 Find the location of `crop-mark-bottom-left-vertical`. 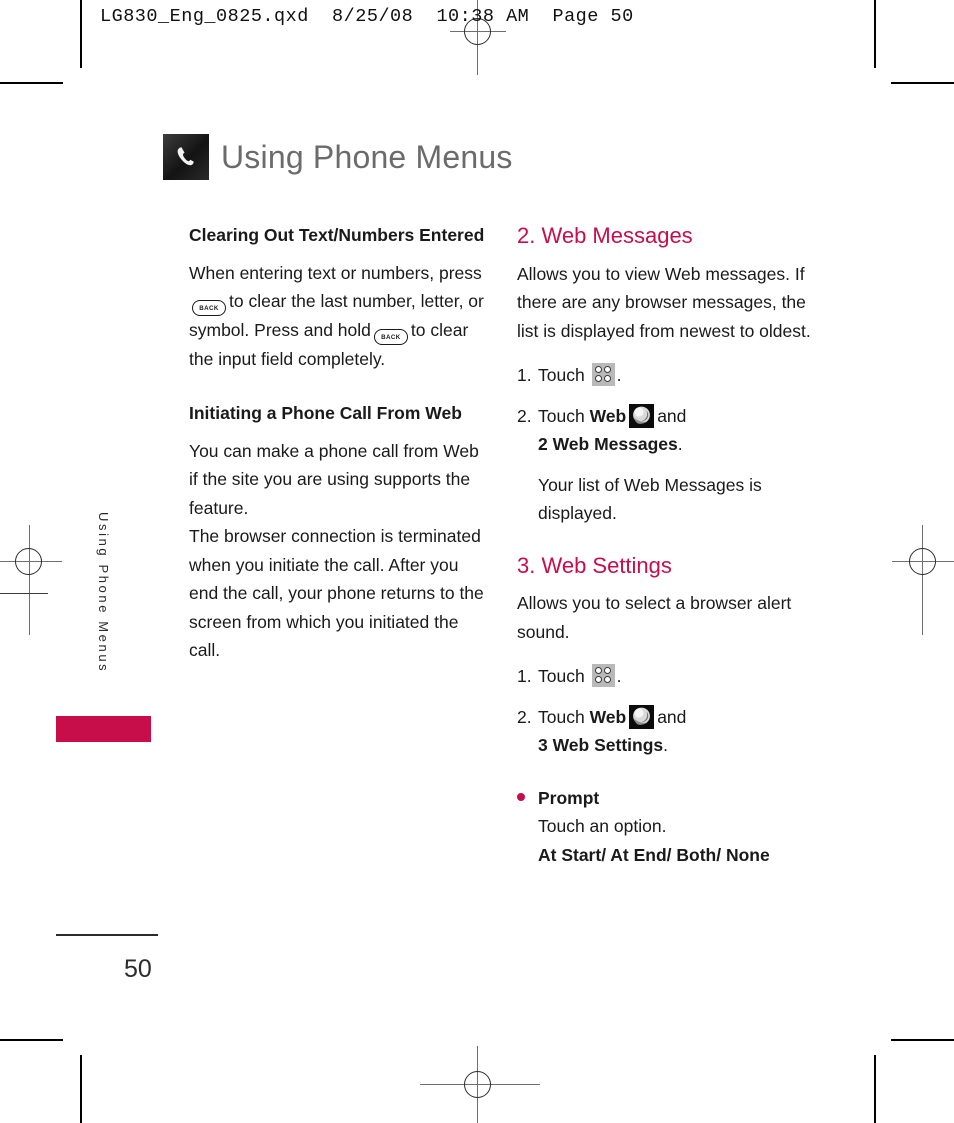

crop-mark-bottom-left-vertical is located at coordinates (81, 1089).